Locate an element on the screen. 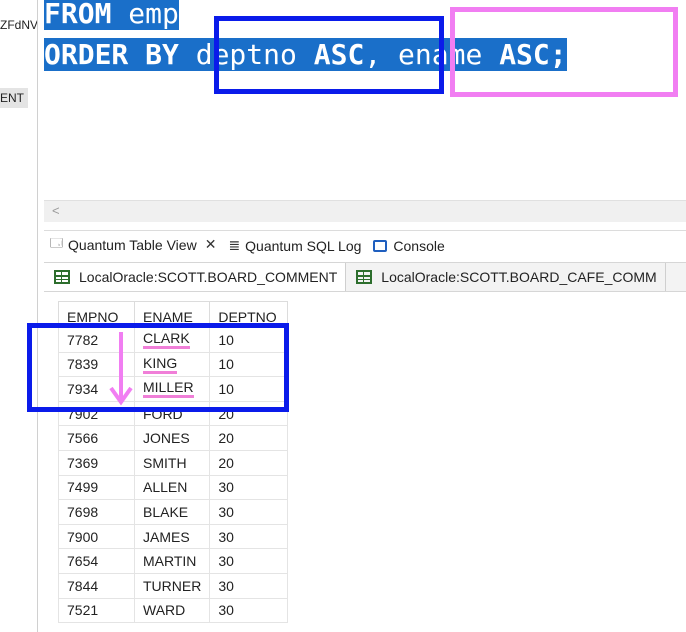 Image resolution: width=686 pixels, height=632 pixels. column-header-deptno: DEPTNO is located at coordinates (249, 314).